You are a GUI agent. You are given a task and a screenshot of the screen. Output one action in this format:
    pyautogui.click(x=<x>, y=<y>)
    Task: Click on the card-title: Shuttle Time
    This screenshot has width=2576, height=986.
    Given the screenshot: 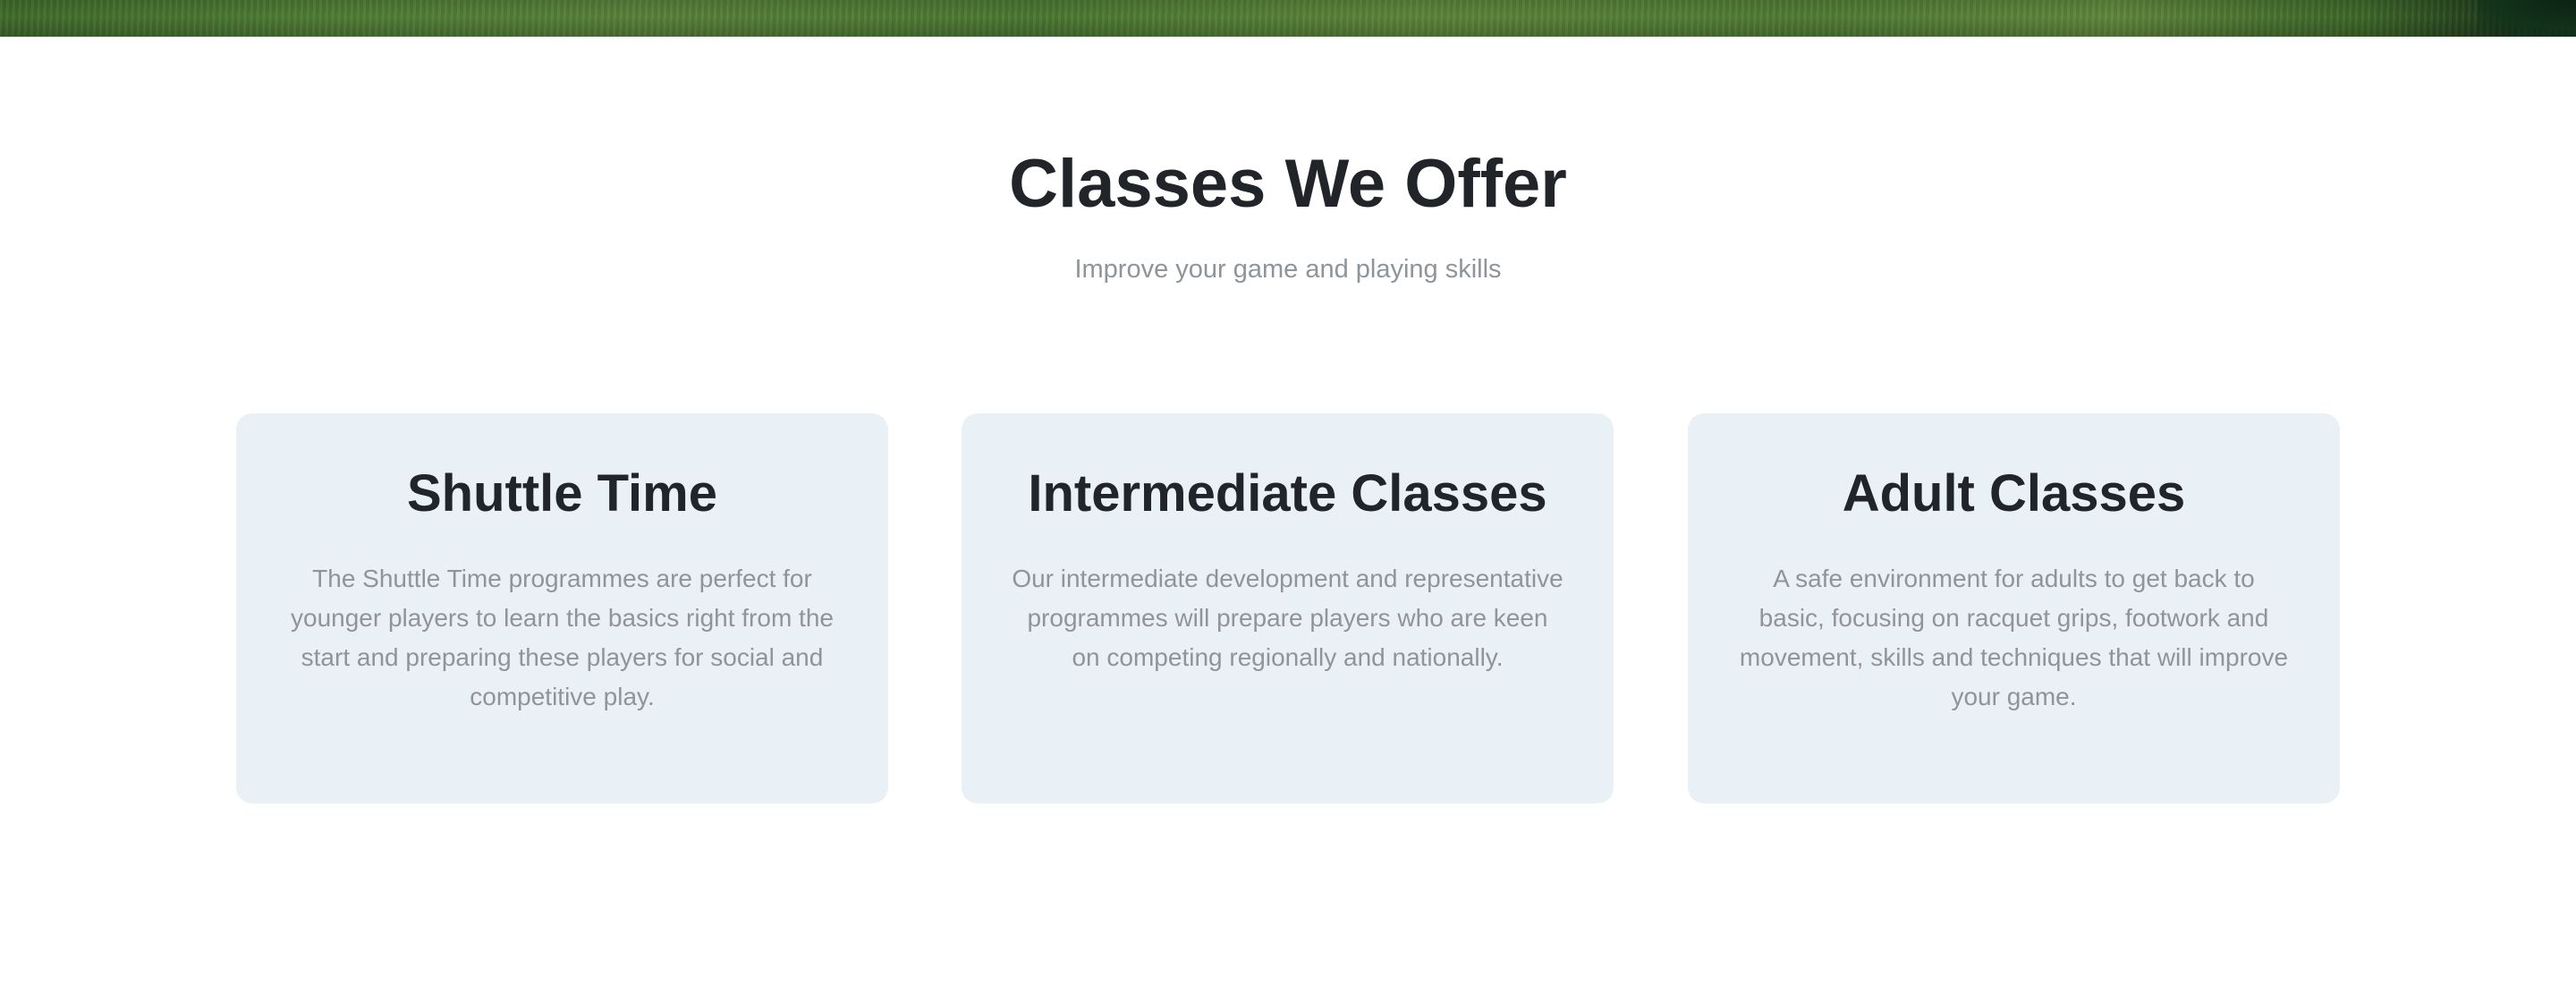 What is the action you would take?
    pyautogui.click(x=562, y=494)
    